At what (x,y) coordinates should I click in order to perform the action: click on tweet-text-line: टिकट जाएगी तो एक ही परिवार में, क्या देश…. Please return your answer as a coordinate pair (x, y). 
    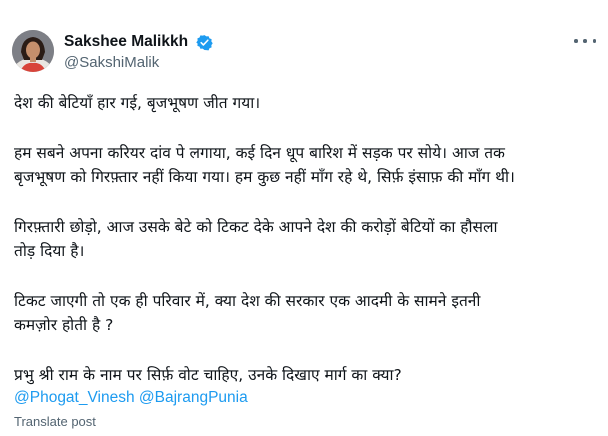
    Looking at the image, I should click on (247, 301).